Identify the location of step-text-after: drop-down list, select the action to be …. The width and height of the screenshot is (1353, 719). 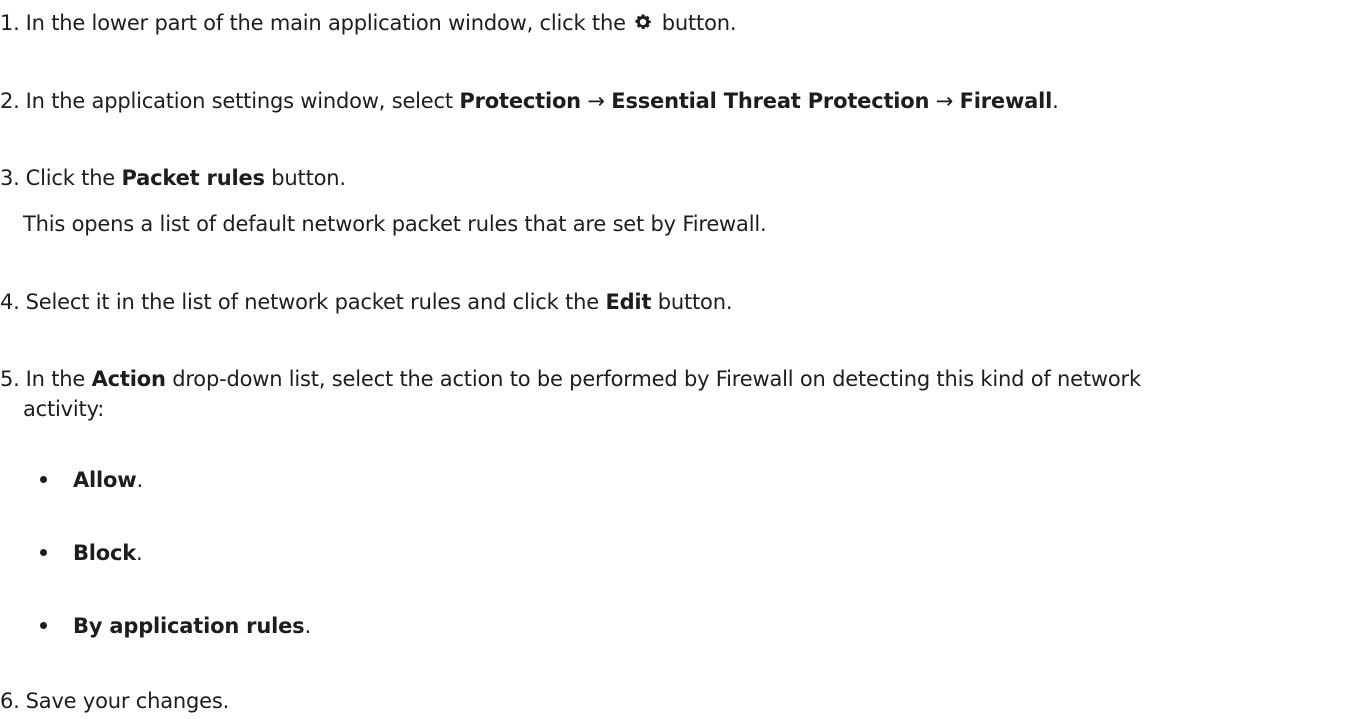
(656, 379).